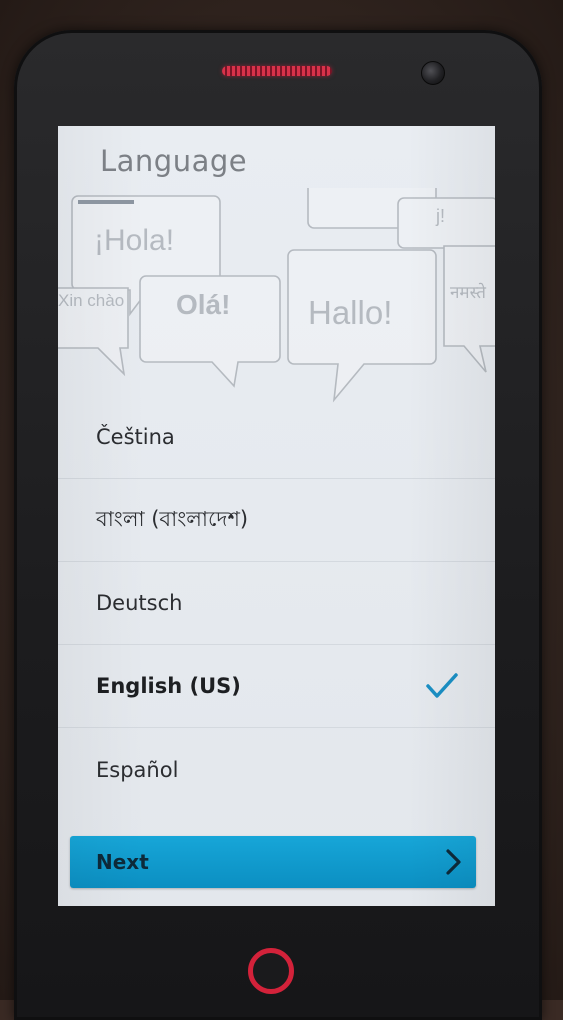  Describe the element at coordinates (446, 223) in the screenshot. I see `bubble-right-top` at that location.